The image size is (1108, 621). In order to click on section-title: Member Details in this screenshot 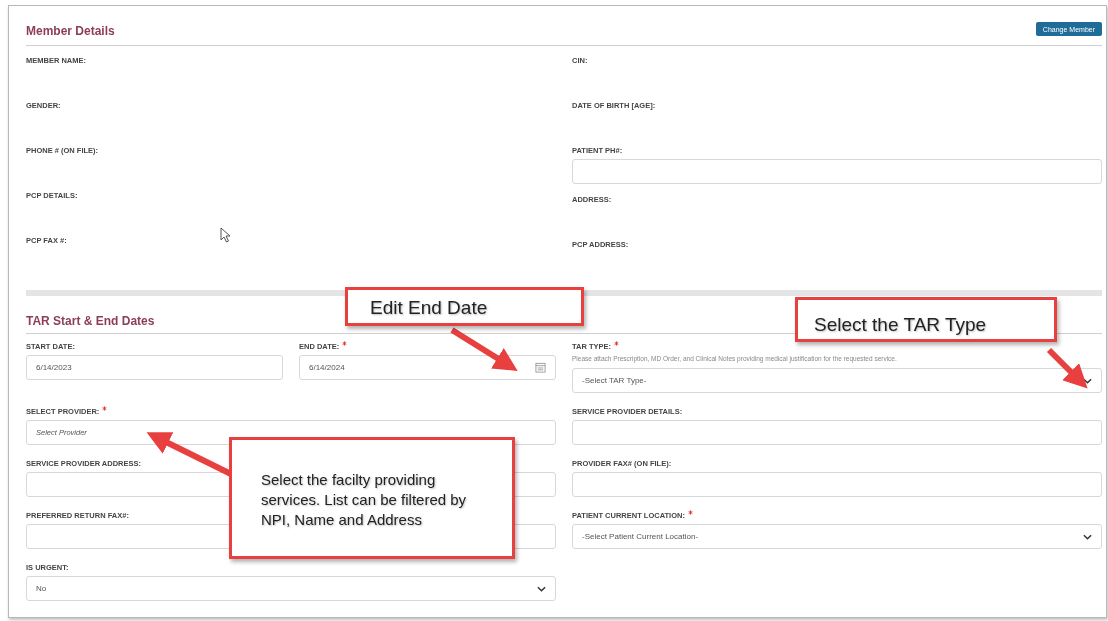, I will do `click(70, 31)`.